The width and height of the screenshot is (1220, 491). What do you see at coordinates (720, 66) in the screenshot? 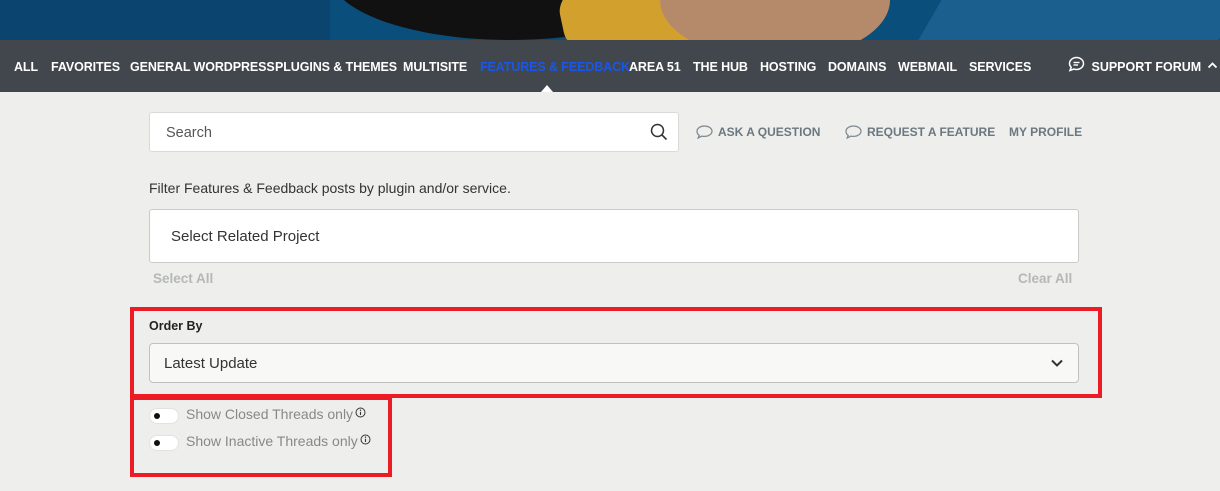
I see `nav-item-the-hub: THE HUB` at bounding box center [720, 66].